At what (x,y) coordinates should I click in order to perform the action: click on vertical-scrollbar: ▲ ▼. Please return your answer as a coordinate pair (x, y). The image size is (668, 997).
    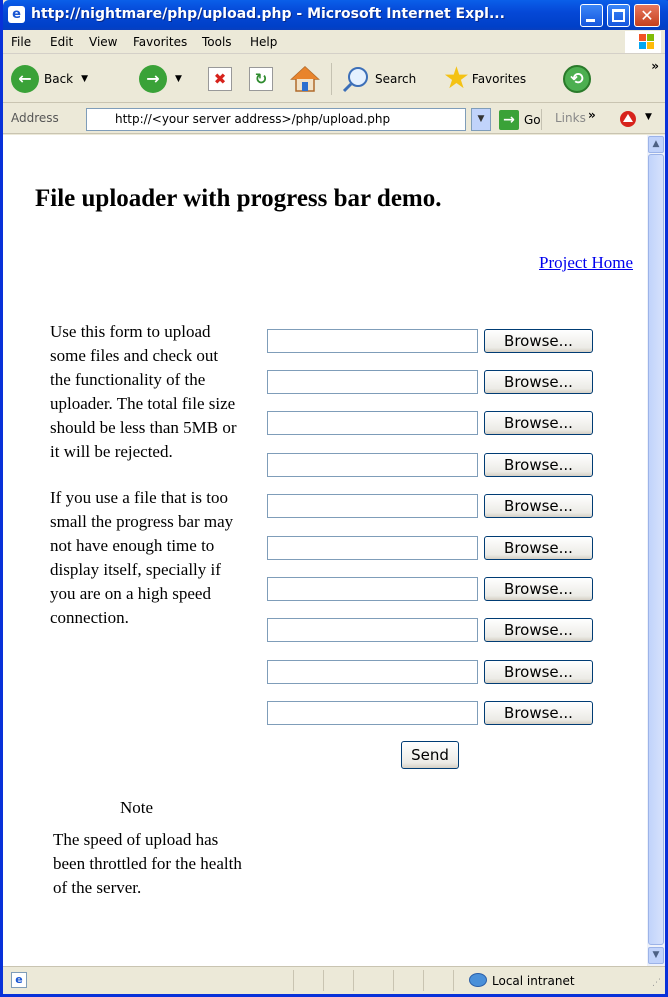
    Looking at the image, I should click on (656, 550).